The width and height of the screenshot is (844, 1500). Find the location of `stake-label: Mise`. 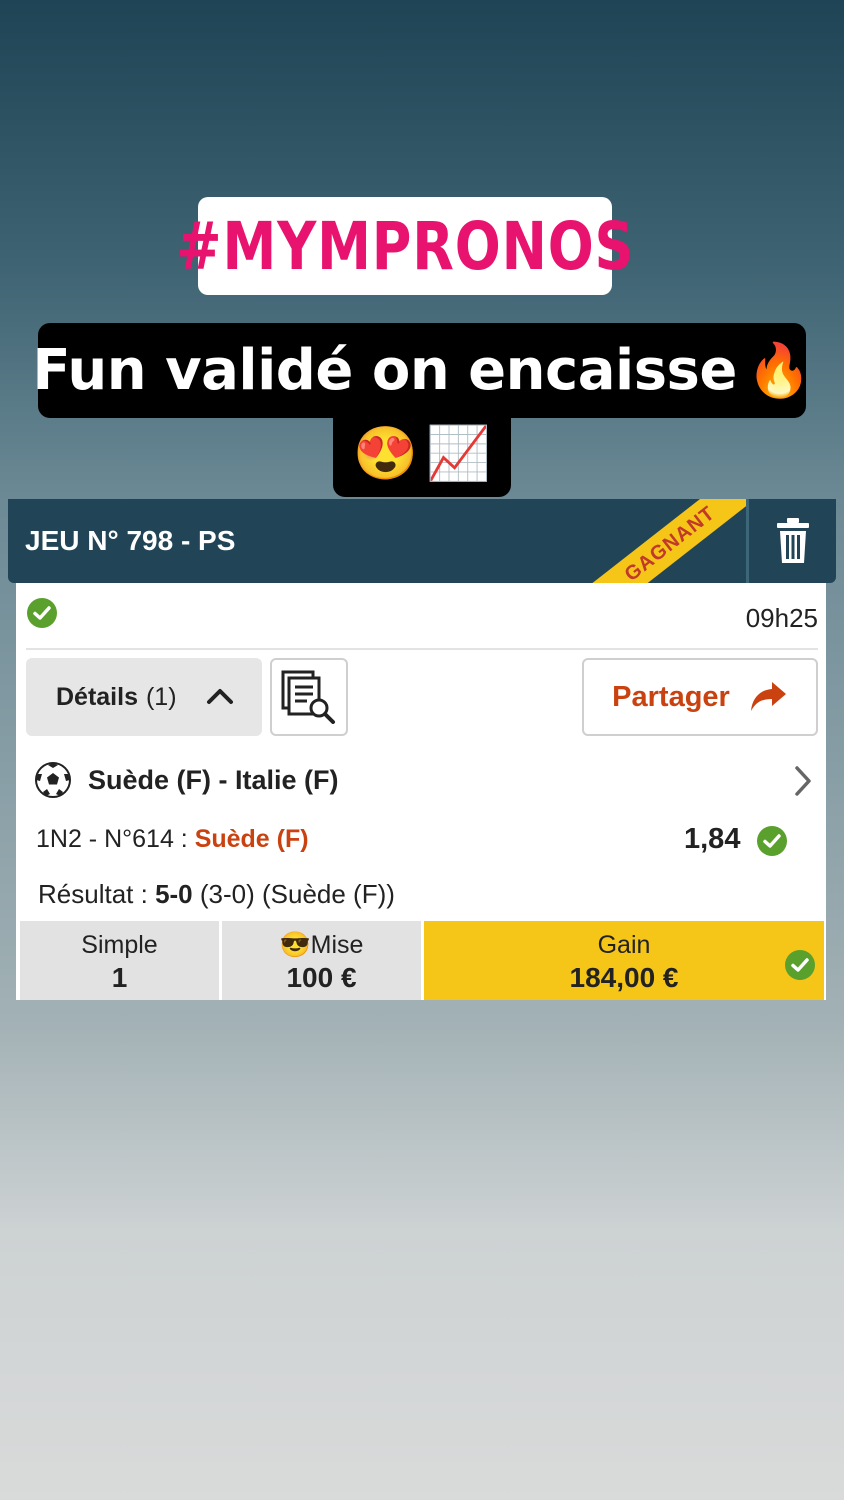

stake-label: Mise is located at coordinates (337, 945).